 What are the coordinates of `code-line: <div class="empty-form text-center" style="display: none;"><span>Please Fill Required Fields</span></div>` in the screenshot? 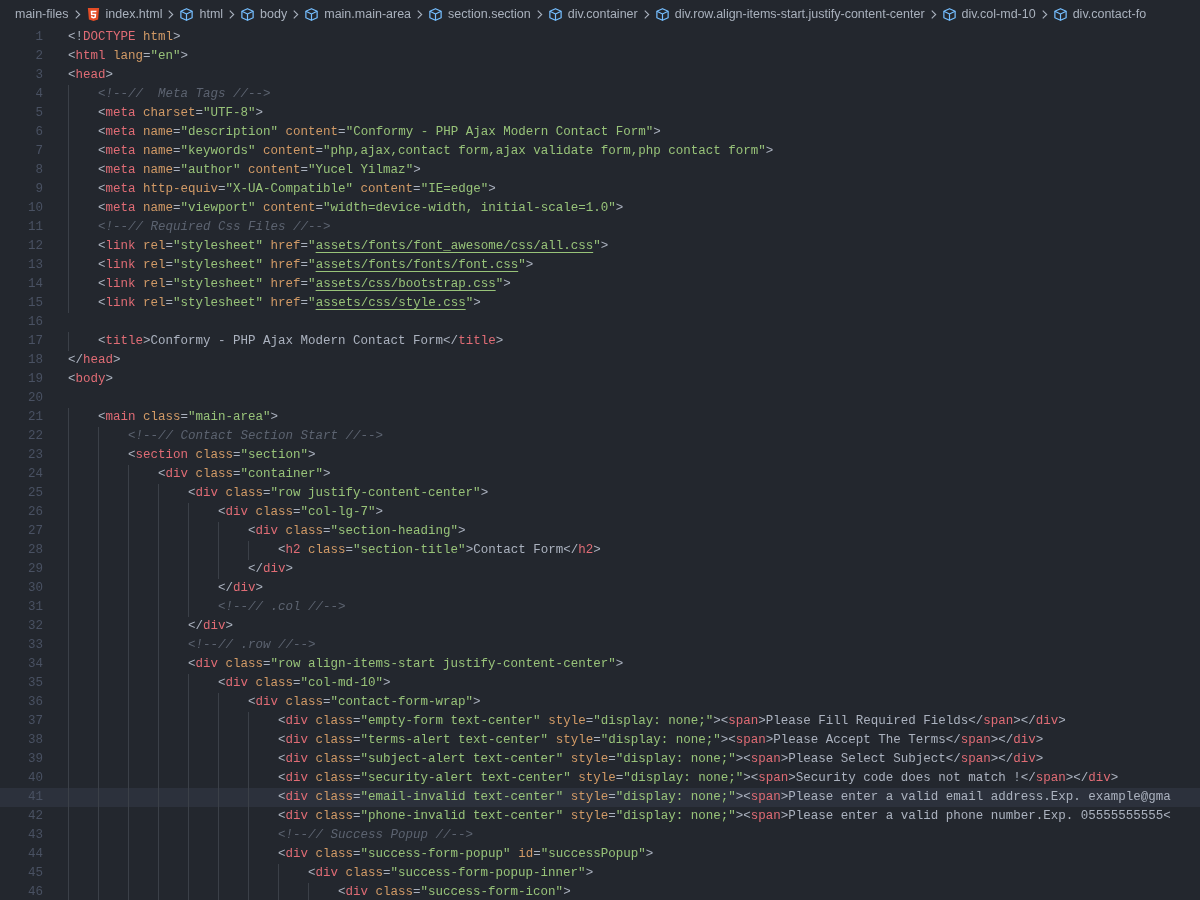 It's located at (671, 721).